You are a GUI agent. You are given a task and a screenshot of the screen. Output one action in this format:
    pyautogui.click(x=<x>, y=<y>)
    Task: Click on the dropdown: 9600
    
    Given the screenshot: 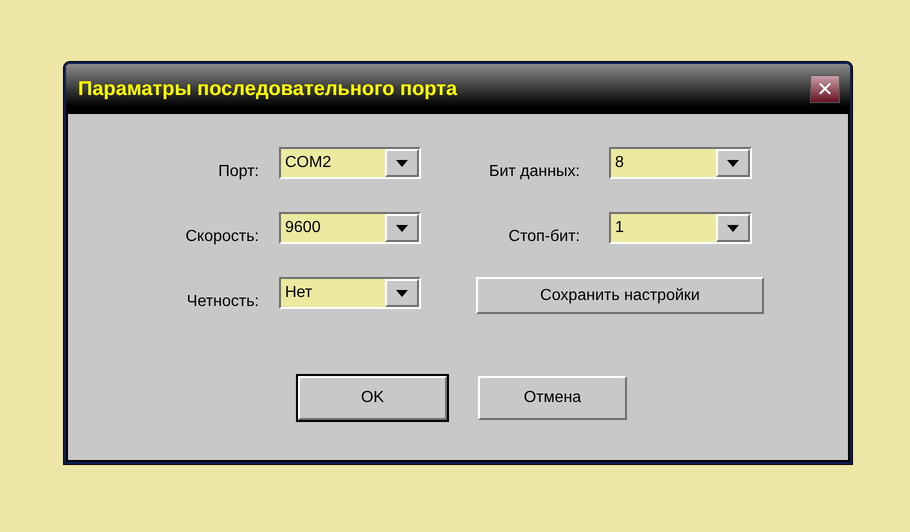 What is the action you would take?
    pyautogui.click(x=350, y=228)
    